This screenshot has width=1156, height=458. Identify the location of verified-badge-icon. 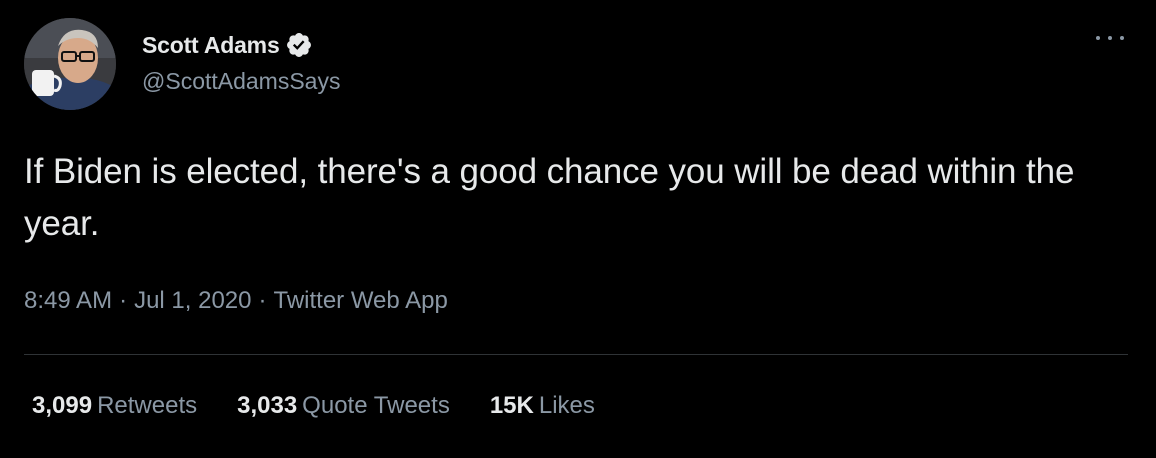
(299, 45).